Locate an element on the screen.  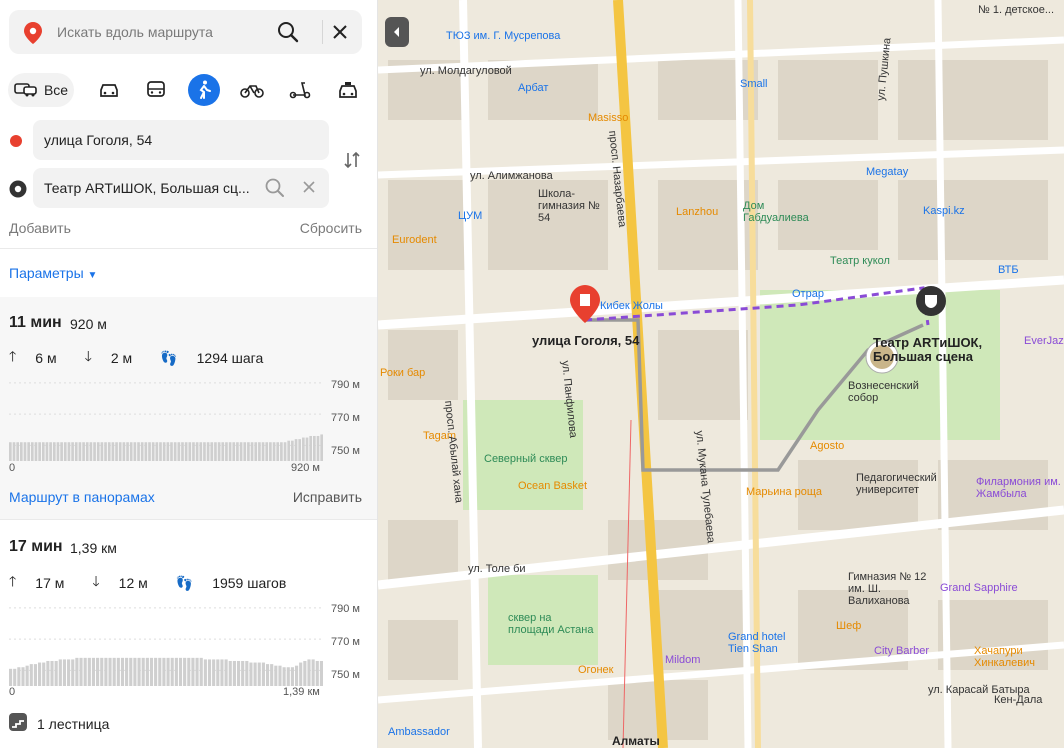
map-label: EverJazz is located at coordinates (1044, 341).